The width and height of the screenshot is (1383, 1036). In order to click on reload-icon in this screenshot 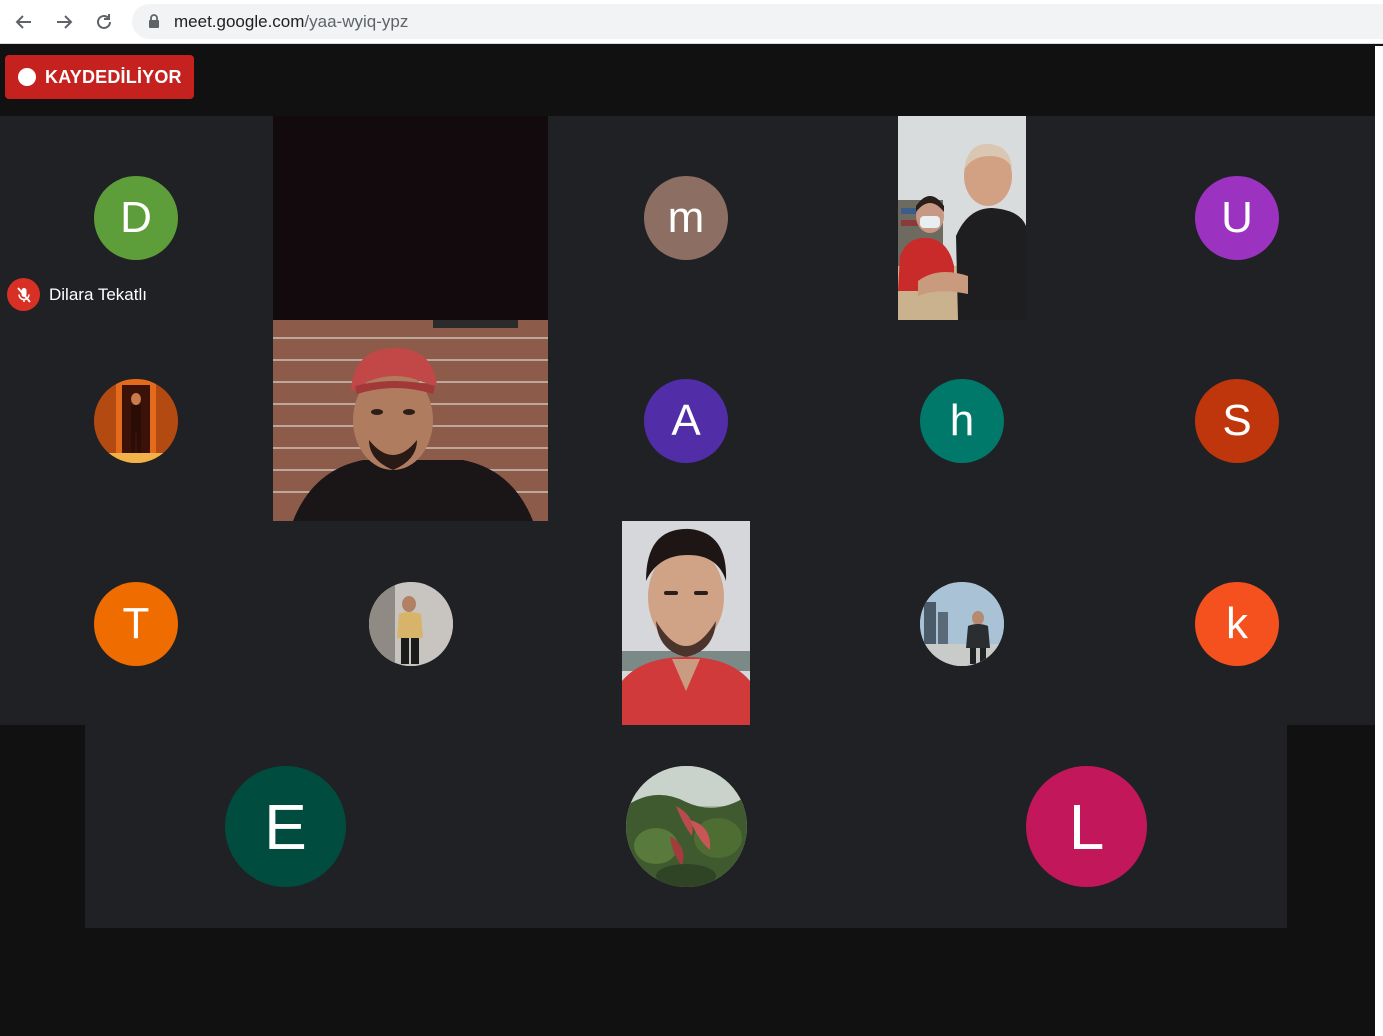, I will do `click(104, 21)`.